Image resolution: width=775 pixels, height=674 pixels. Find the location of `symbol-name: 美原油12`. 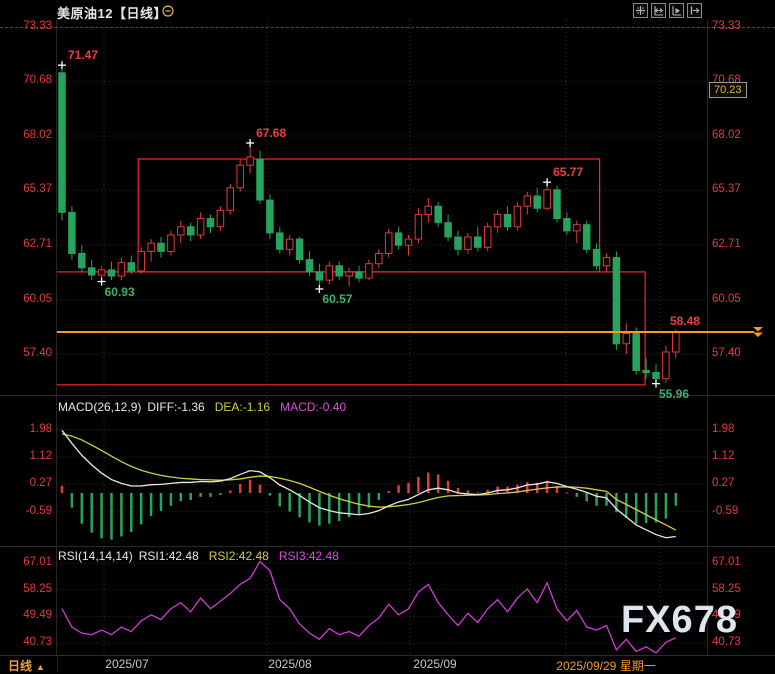

symbol-name: 美原油12 is located at coordinates (85, 13).